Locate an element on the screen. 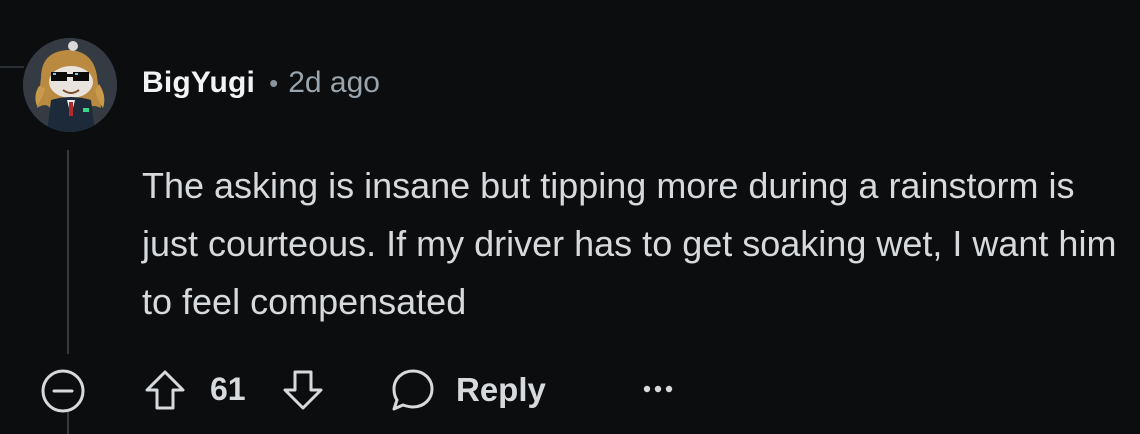 This screenshot has width=1140, height=434. reply-button: Reply is located at coordinates (467, 390).